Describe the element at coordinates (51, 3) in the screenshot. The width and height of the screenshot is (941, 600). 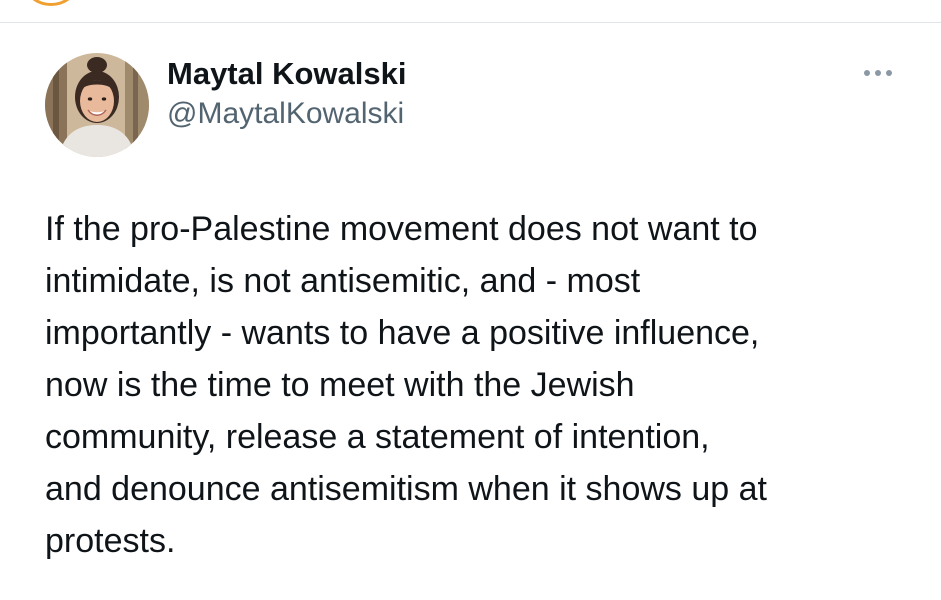
I see `previous-post-avatar-ring` at that location.